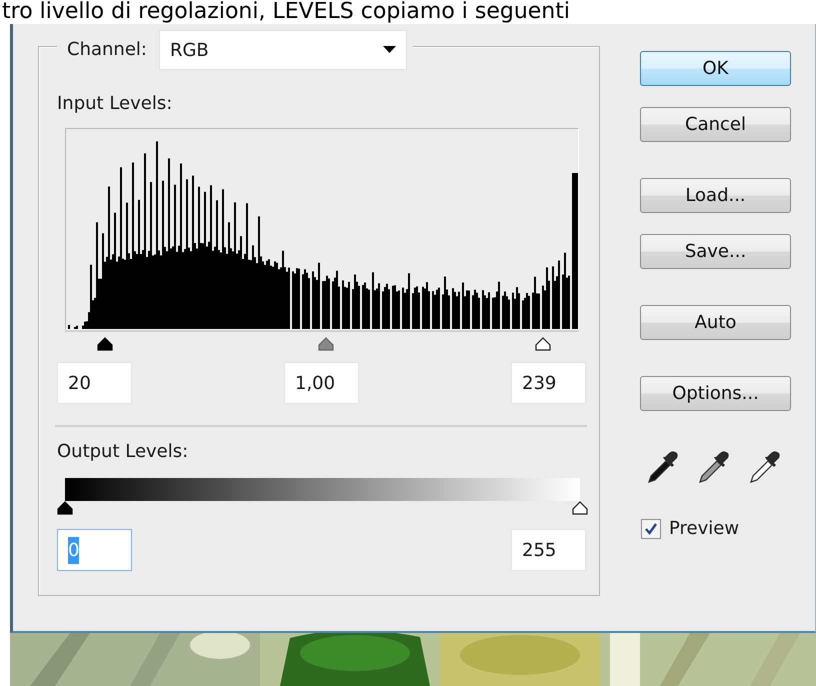  What do you see at coordinates (286, 12) in the screenshot?
I see `caption-text: tro livello di regolazioni, LEVELS copiamo i seguenti` at bounding box center [286, 12].